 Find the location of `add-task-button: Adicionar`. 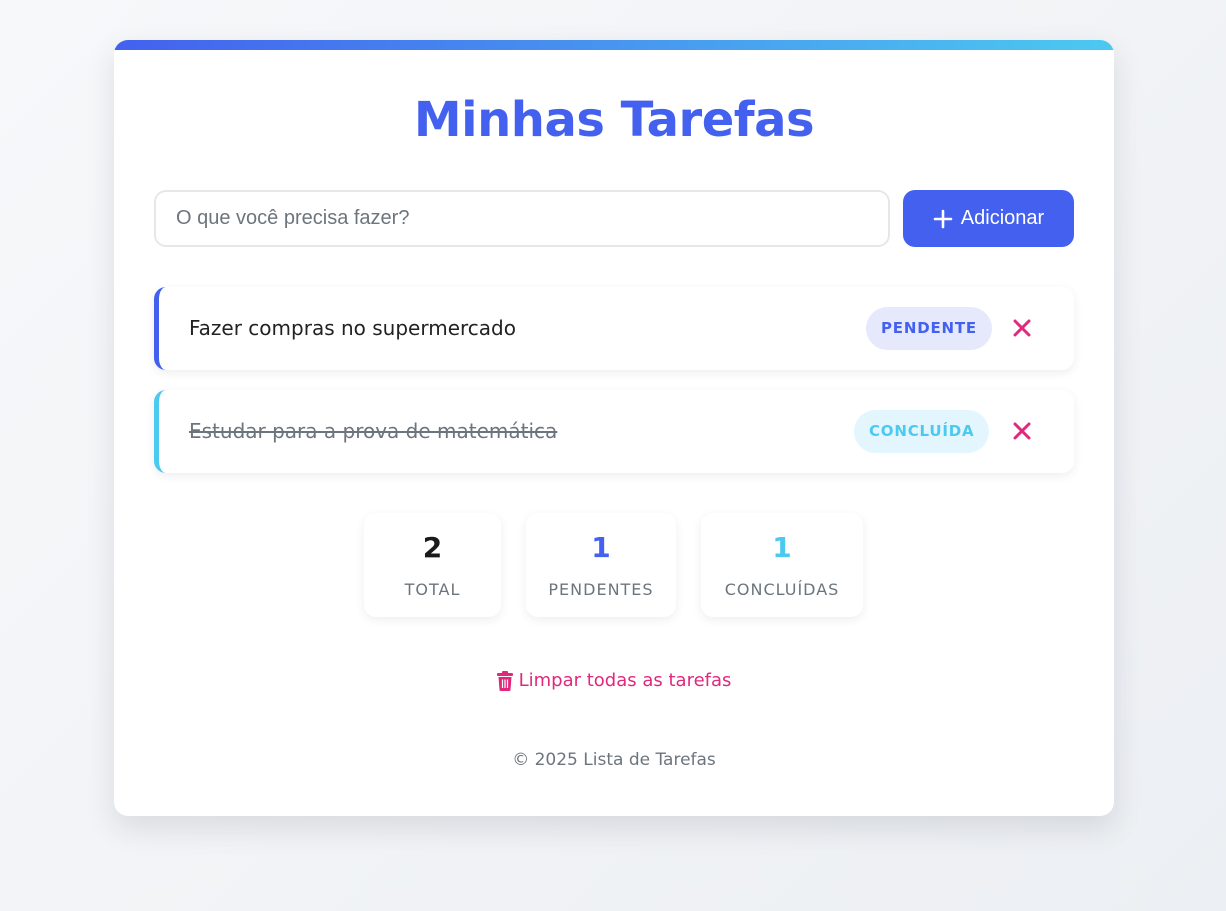

add-task-button: Adicionar is located at coordinates (988, 218).